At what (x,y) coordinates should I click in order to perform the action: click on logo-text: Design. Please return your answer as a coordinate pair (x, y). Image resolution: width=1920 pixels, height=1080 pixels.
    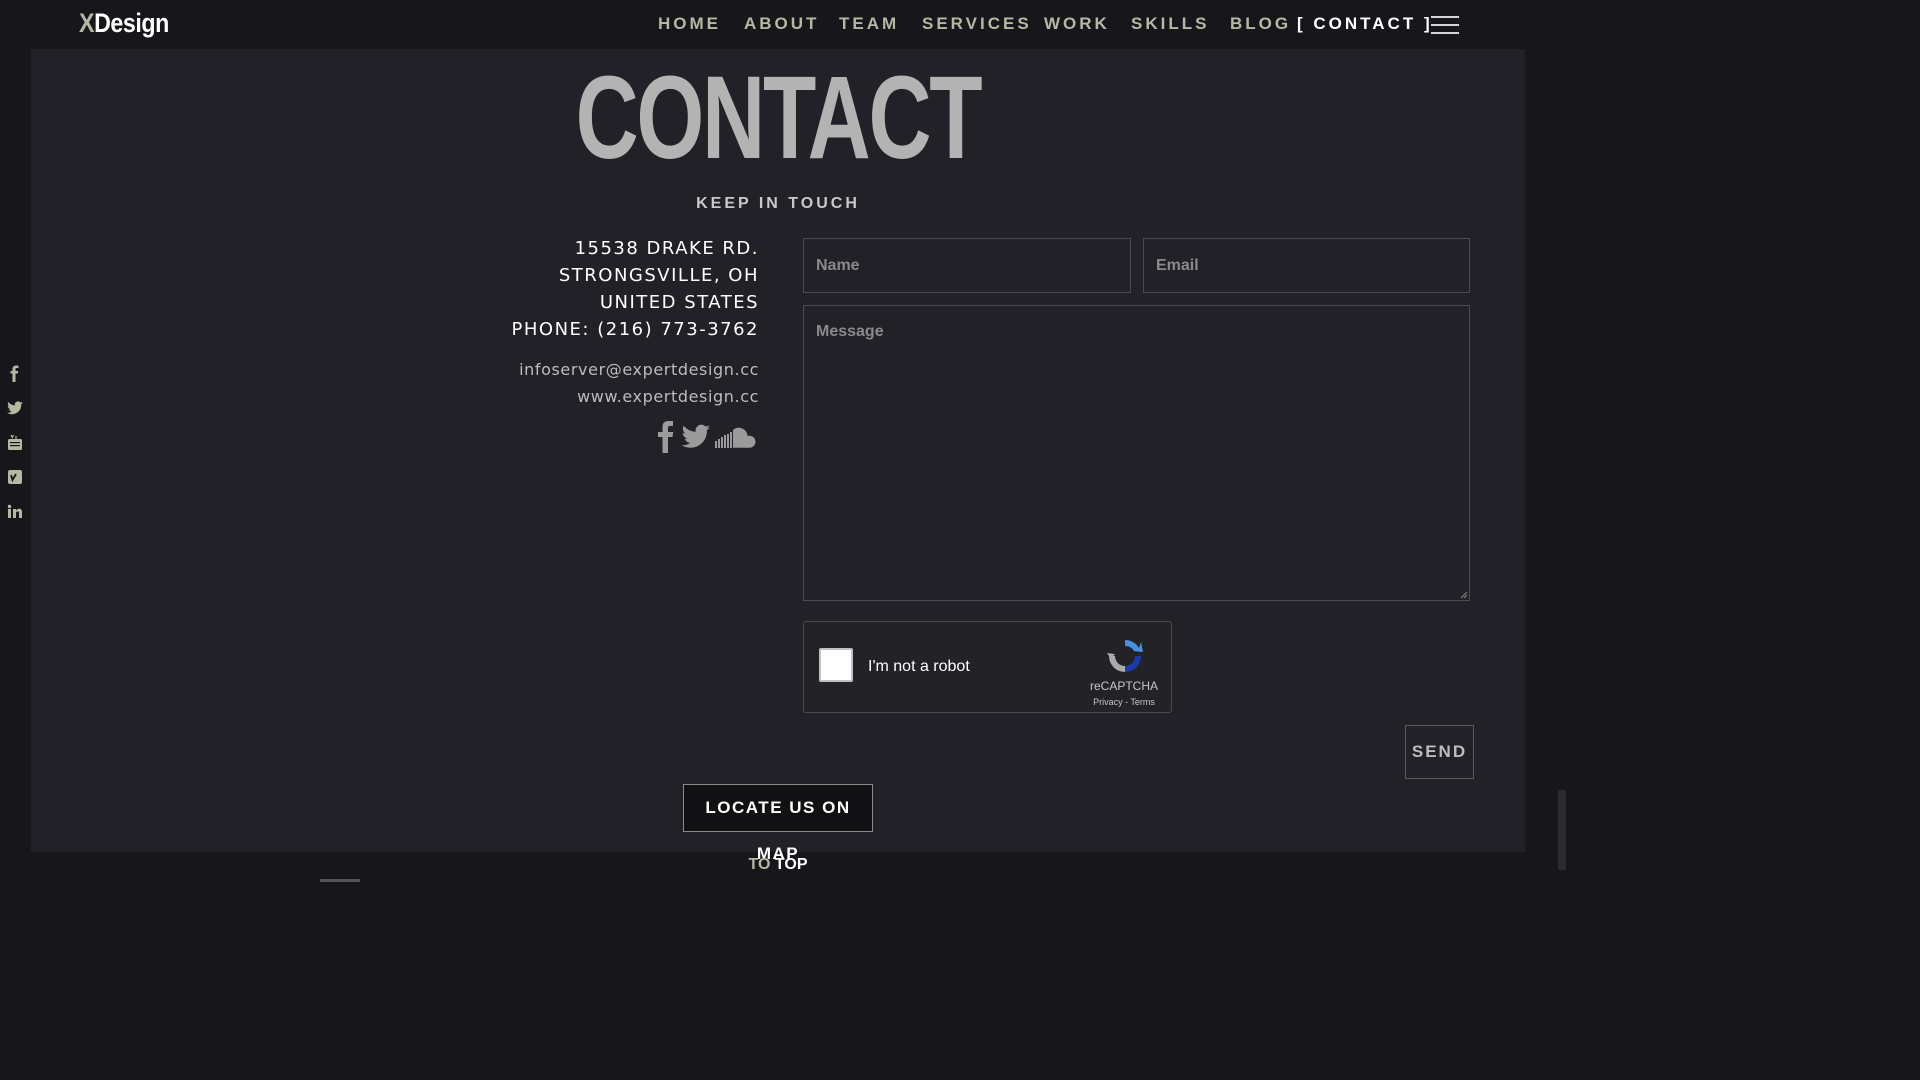
    Looking at the image, I should click on (131, 23).